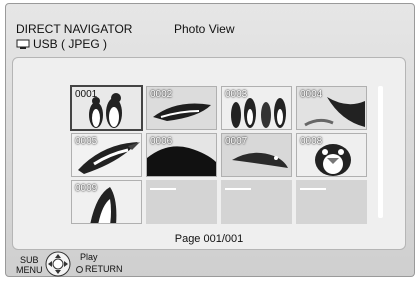 Image resolution: width=420 pixels, height=283 pixels. What do you see at coordinates (311, 141) in the screenshot?
I see `thumbnail-number: 0008` at bounding box center [311, 141].